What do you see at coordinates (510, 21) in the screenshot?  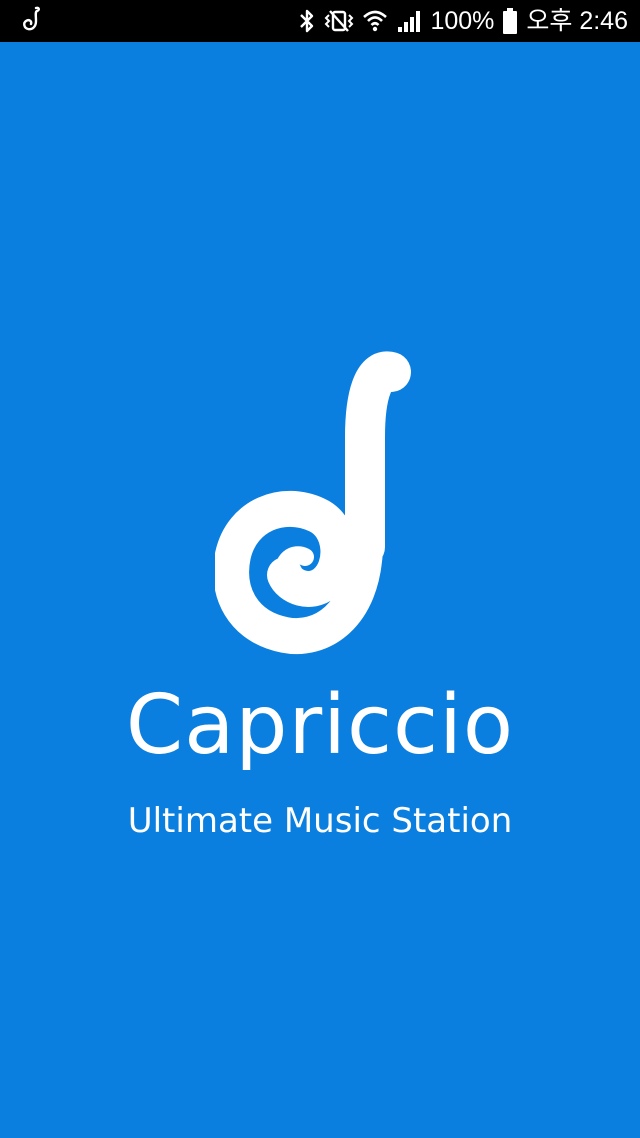 I see `battery-icon` at bounding box center [510, 21].